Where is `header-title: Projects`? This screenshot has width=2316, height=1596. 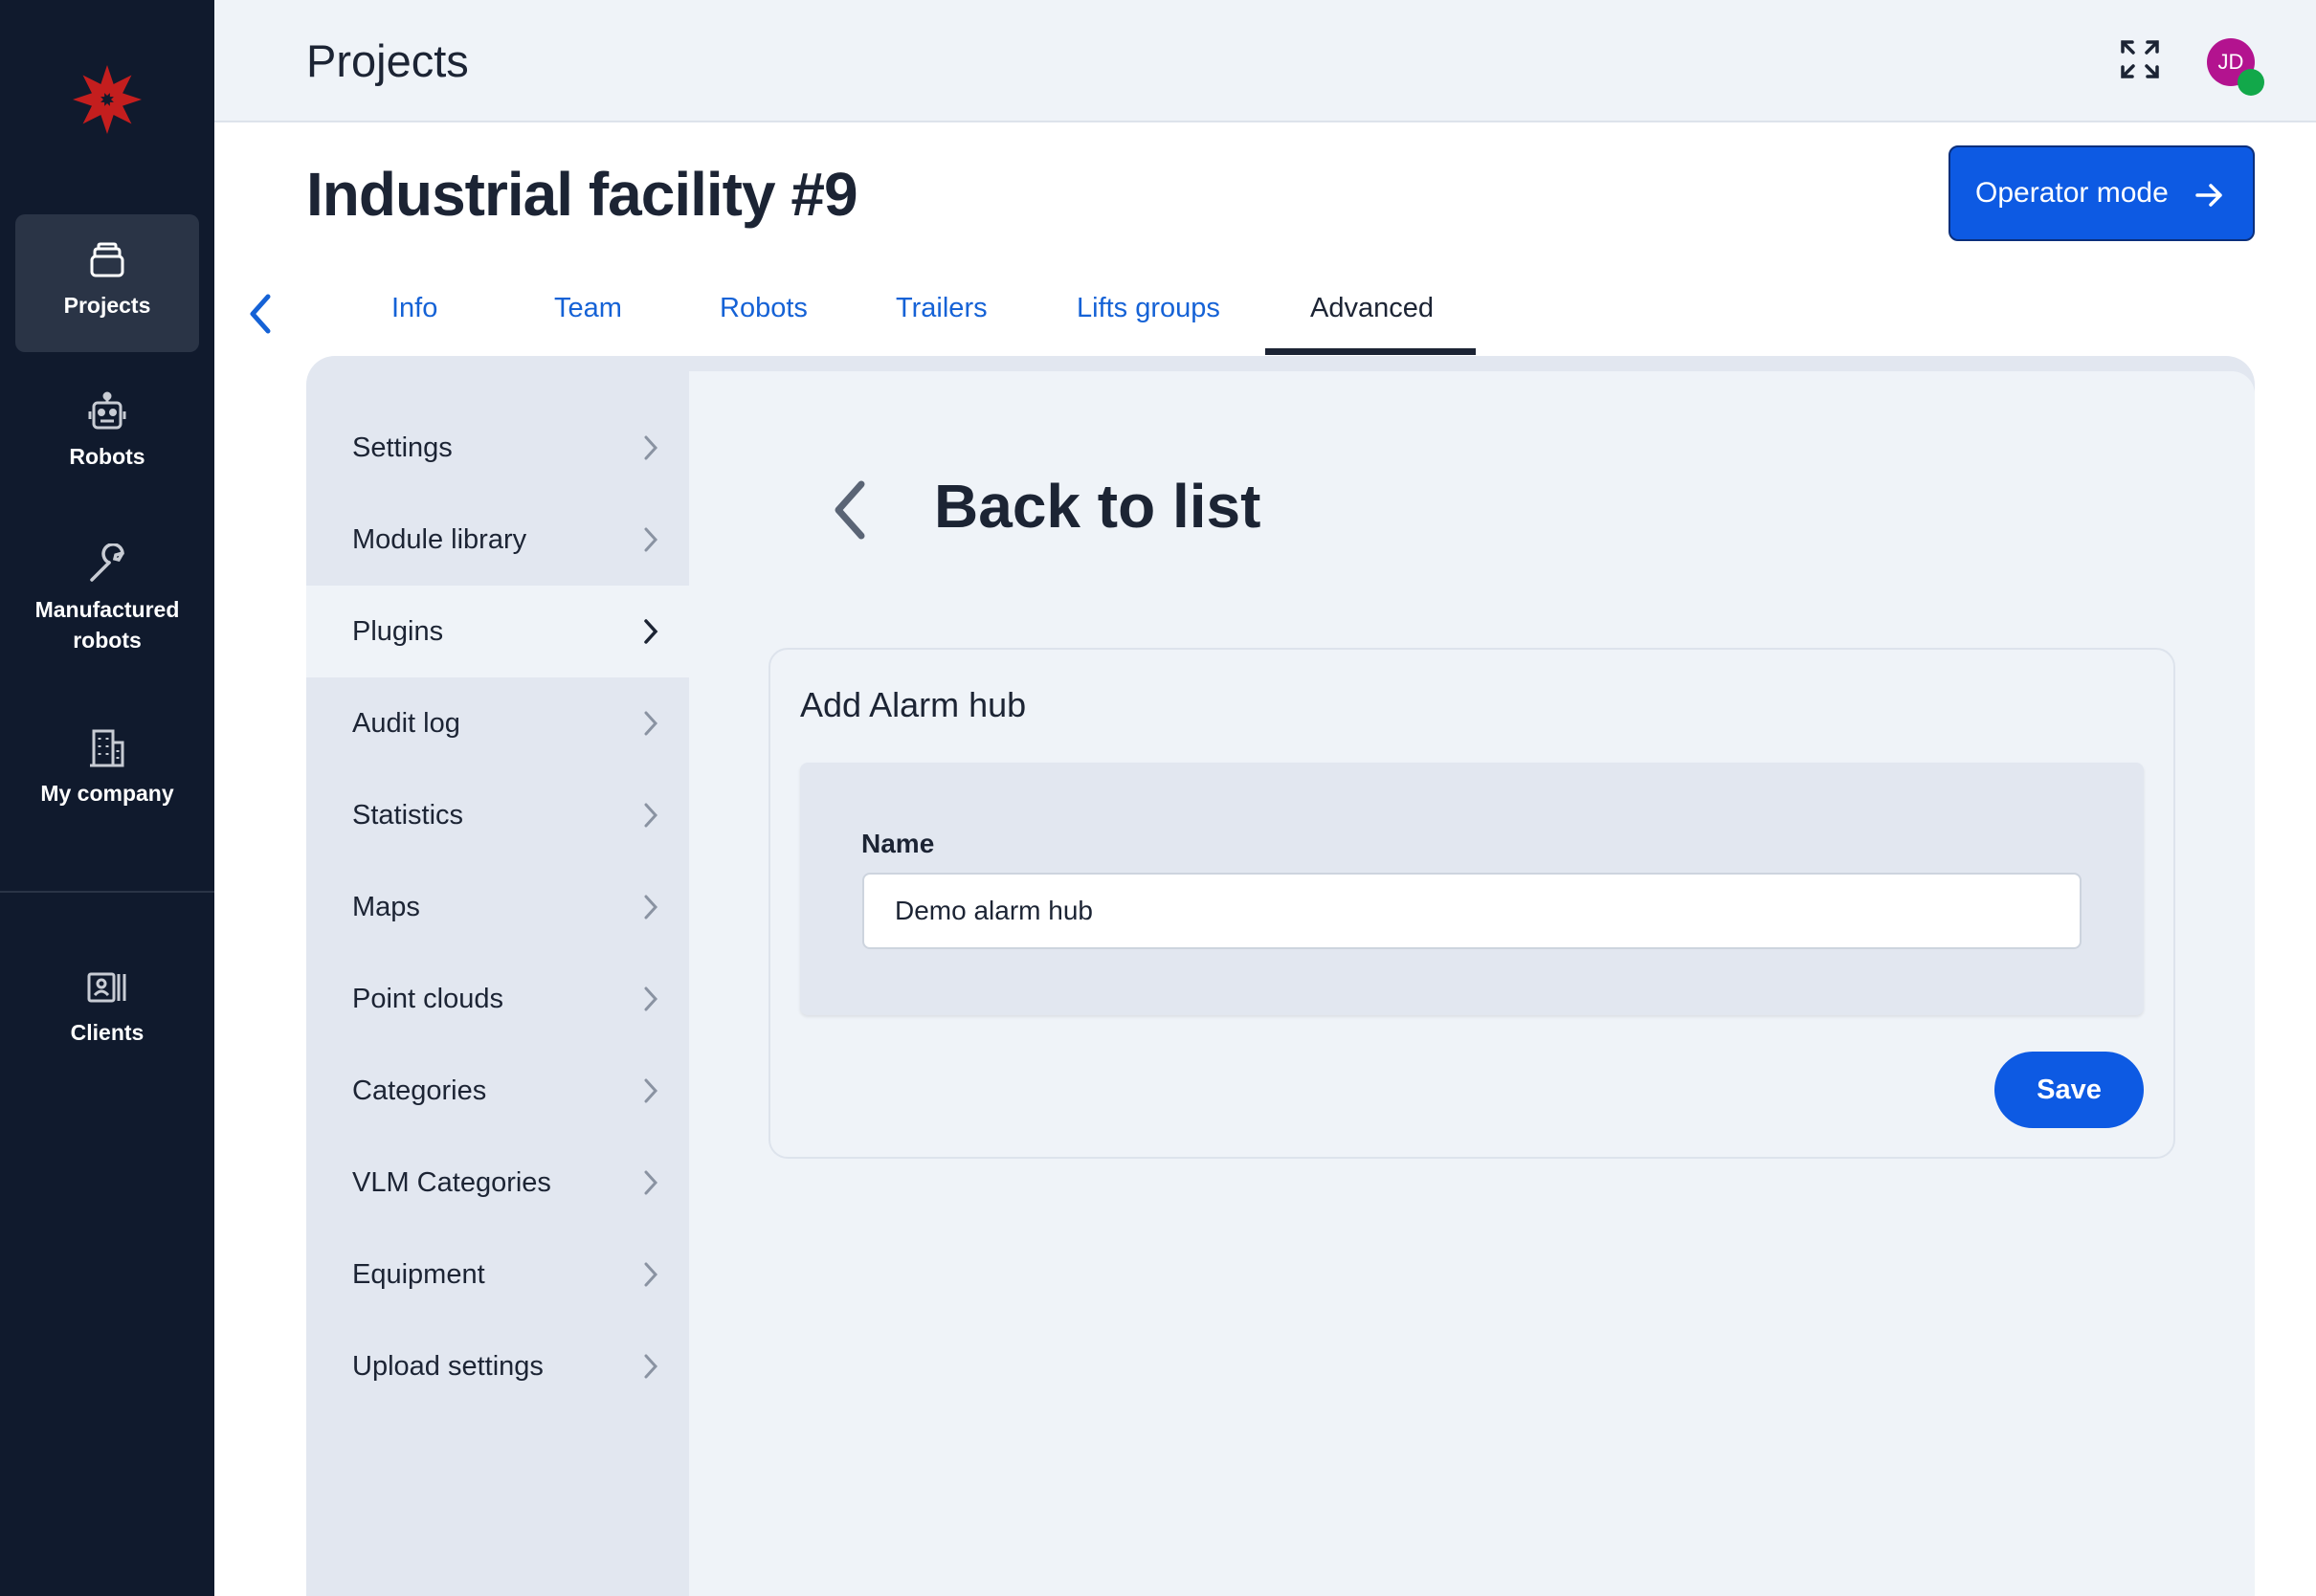 header-title: Projects is located at coordinates (388, 61).